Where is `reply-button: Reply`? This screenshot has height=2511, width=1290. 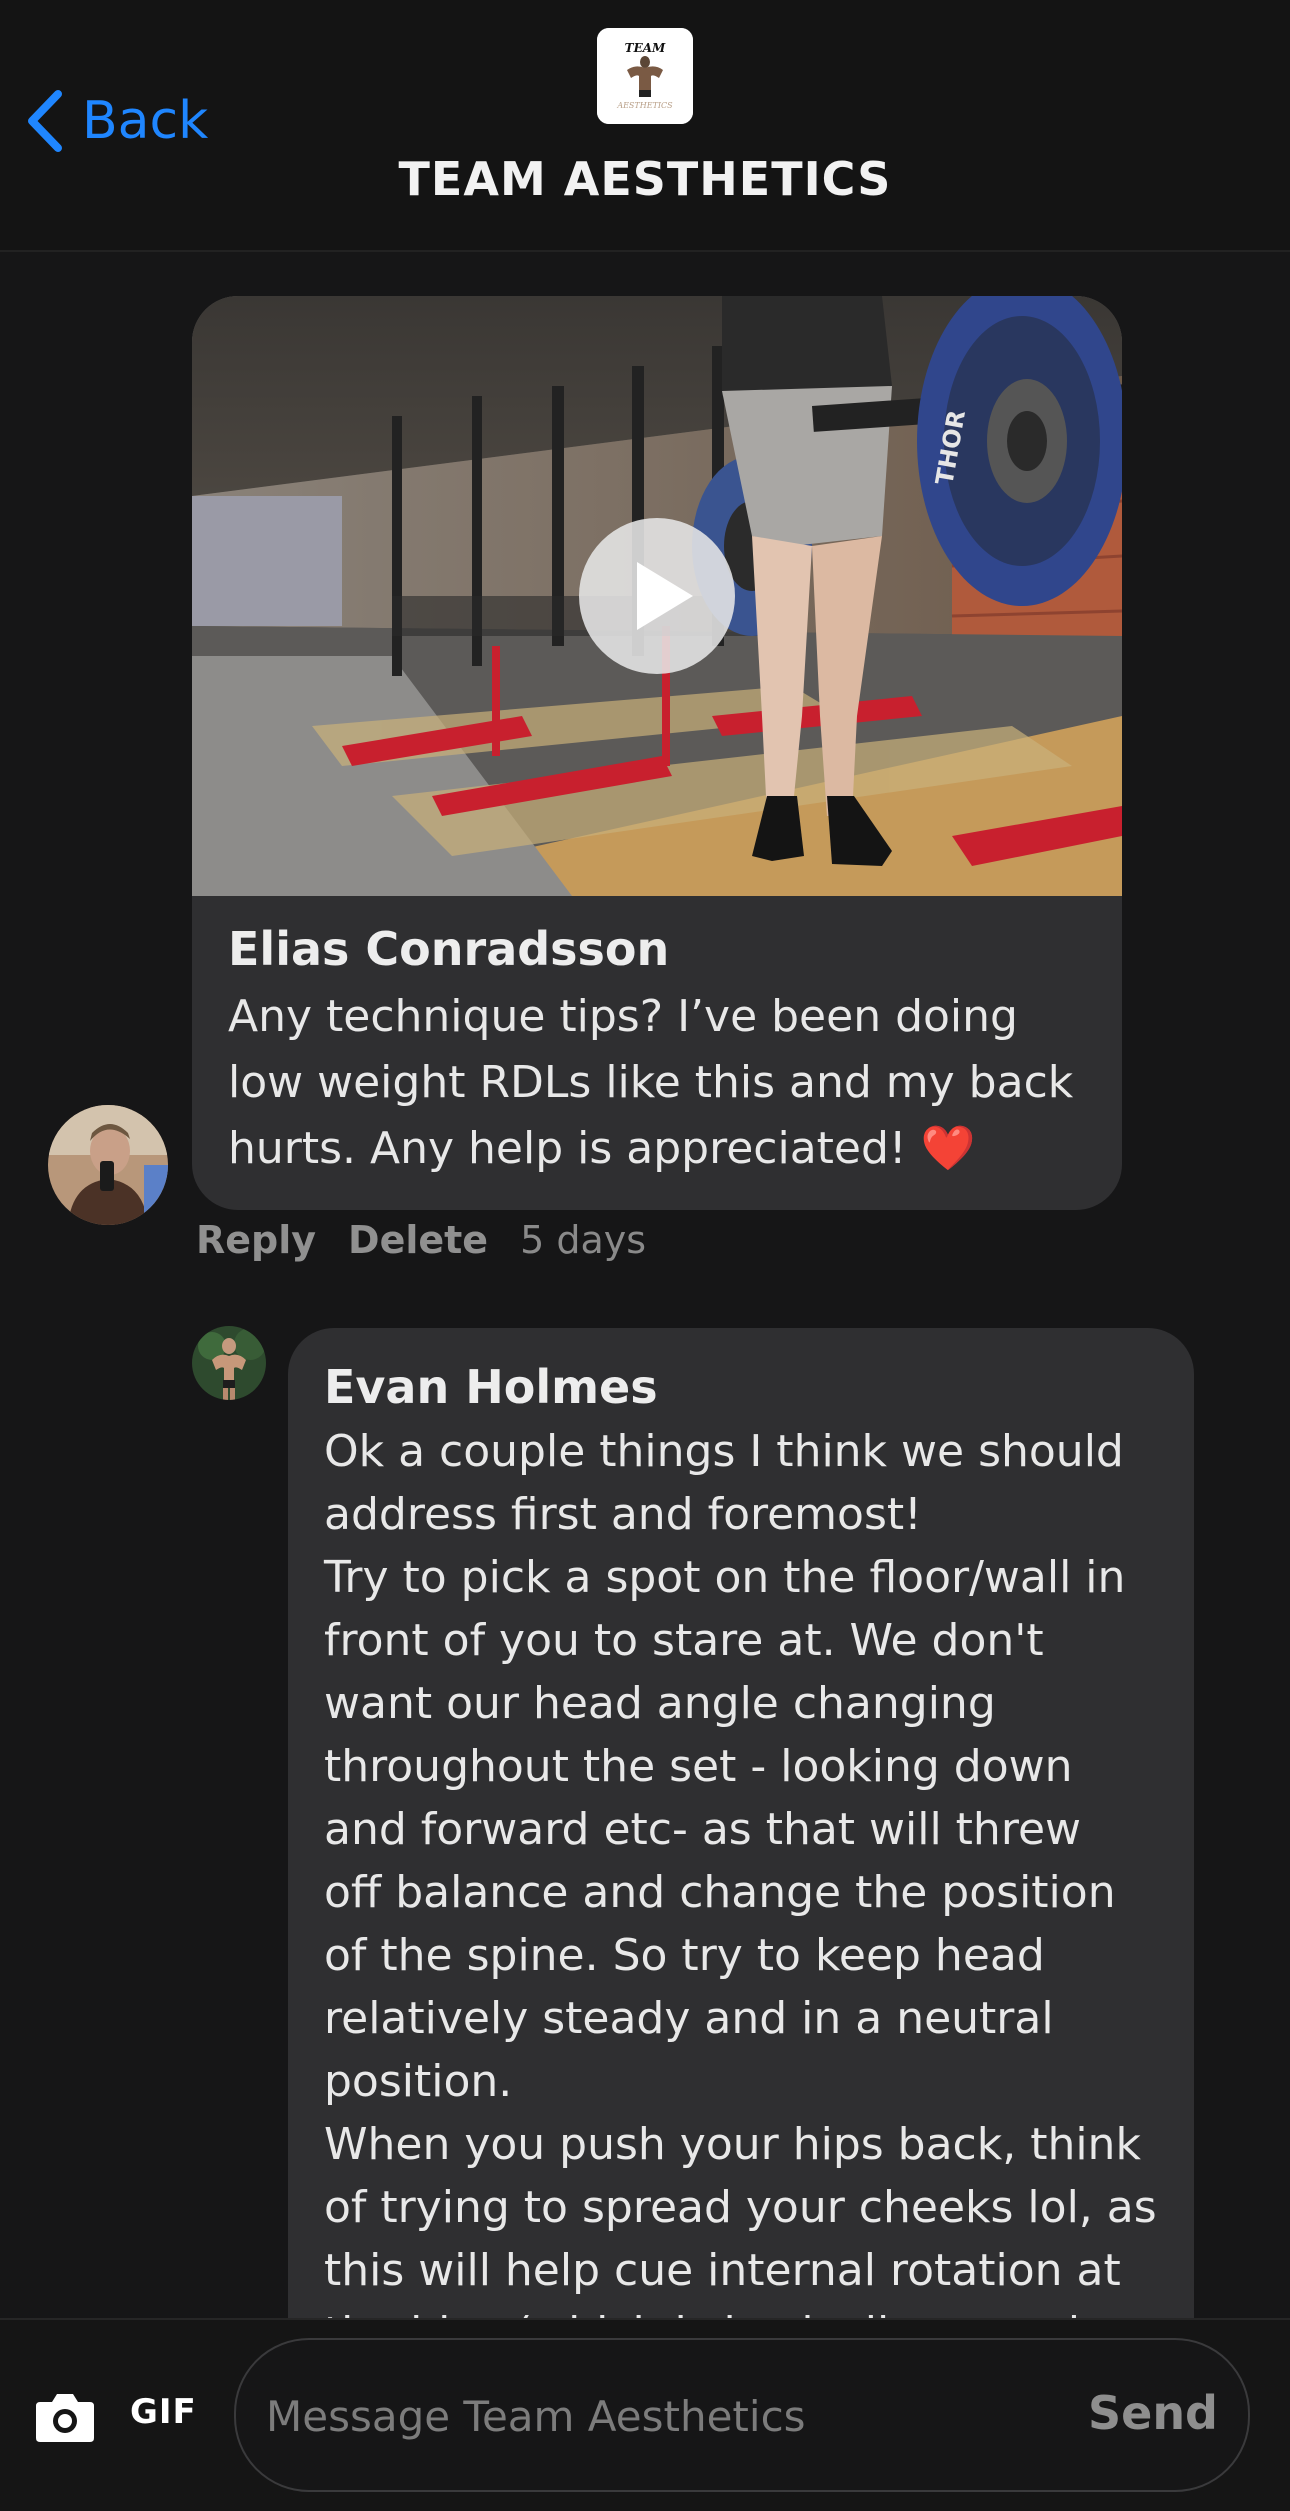 reply-button: Reply is located at coordinates (256, 1240).